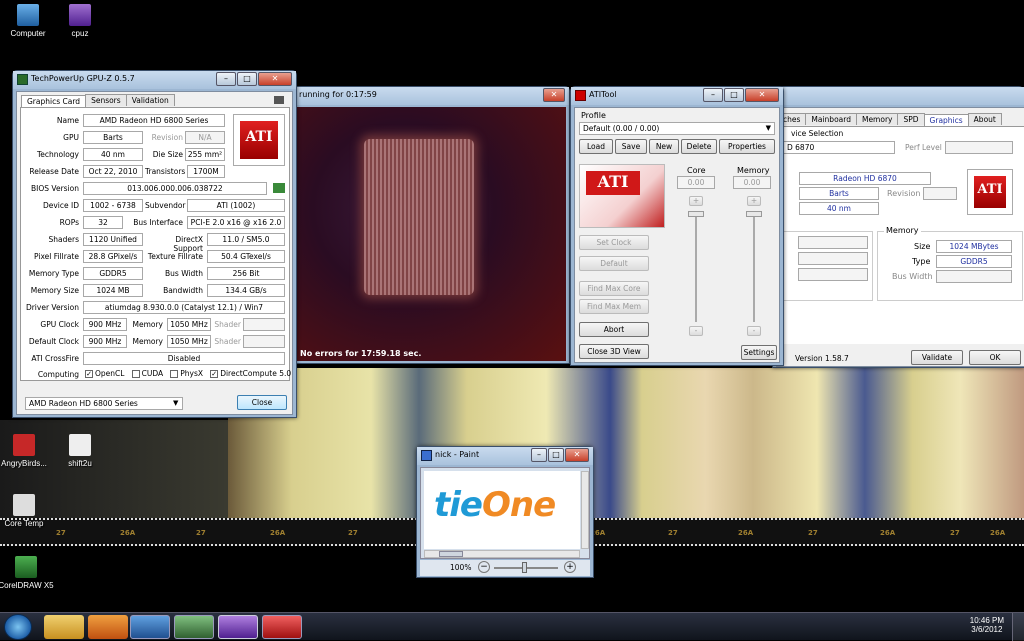 This screenshot has width=1024, height=641. Describe the element at coordinates (238, 627) in the screenshot. I see `cpuz-taskbar-icon` at that location.